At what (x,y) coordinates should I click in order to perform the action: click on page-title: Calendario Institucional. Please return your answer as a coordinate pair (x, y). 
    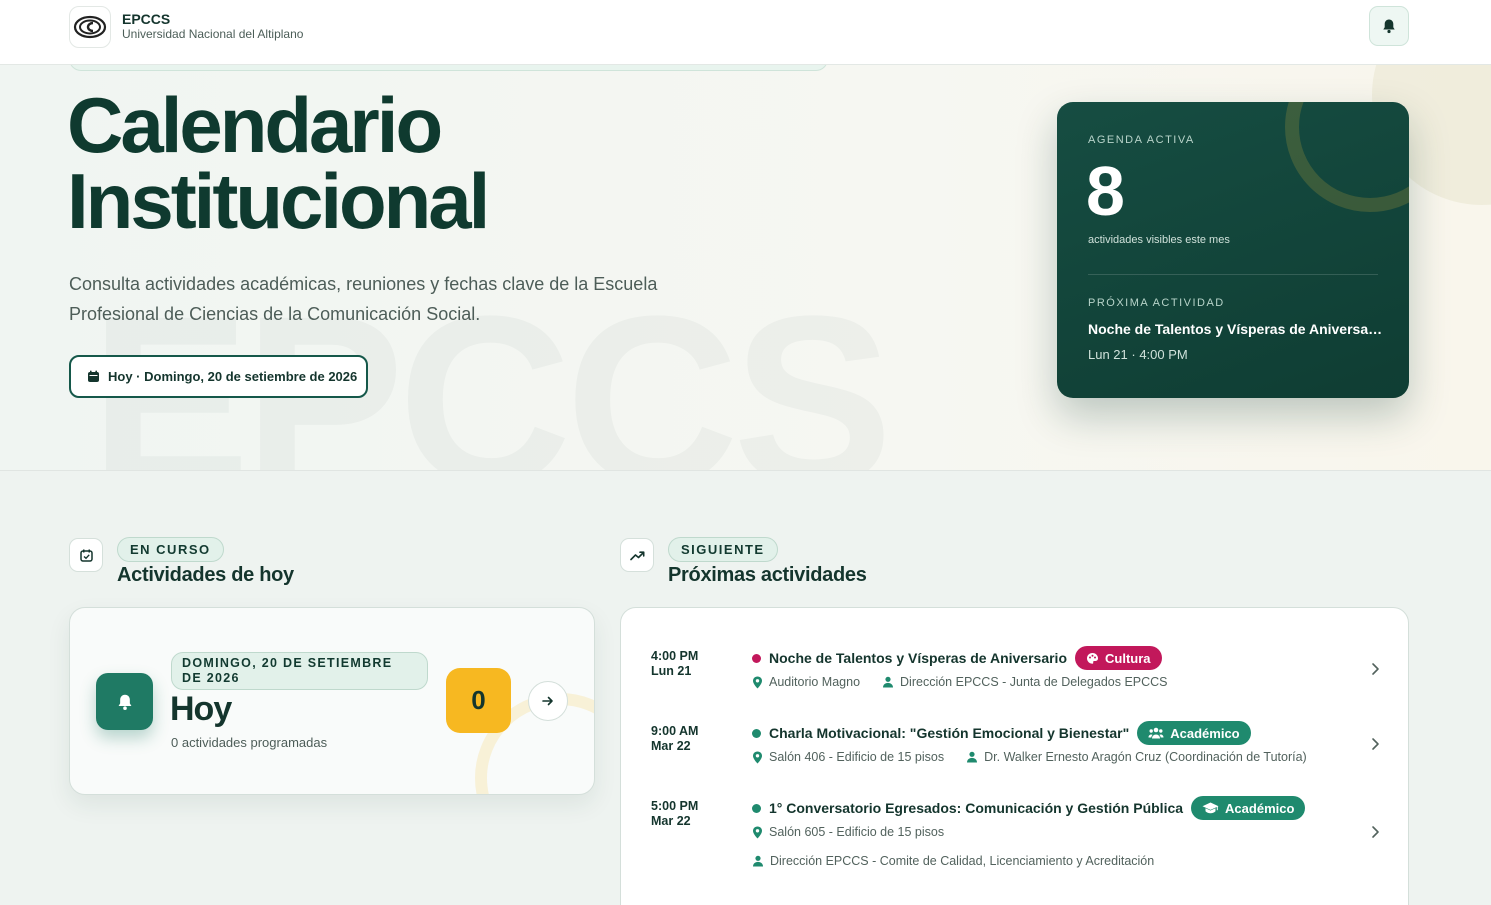
    Looking at the image, I should click on (278, 163).